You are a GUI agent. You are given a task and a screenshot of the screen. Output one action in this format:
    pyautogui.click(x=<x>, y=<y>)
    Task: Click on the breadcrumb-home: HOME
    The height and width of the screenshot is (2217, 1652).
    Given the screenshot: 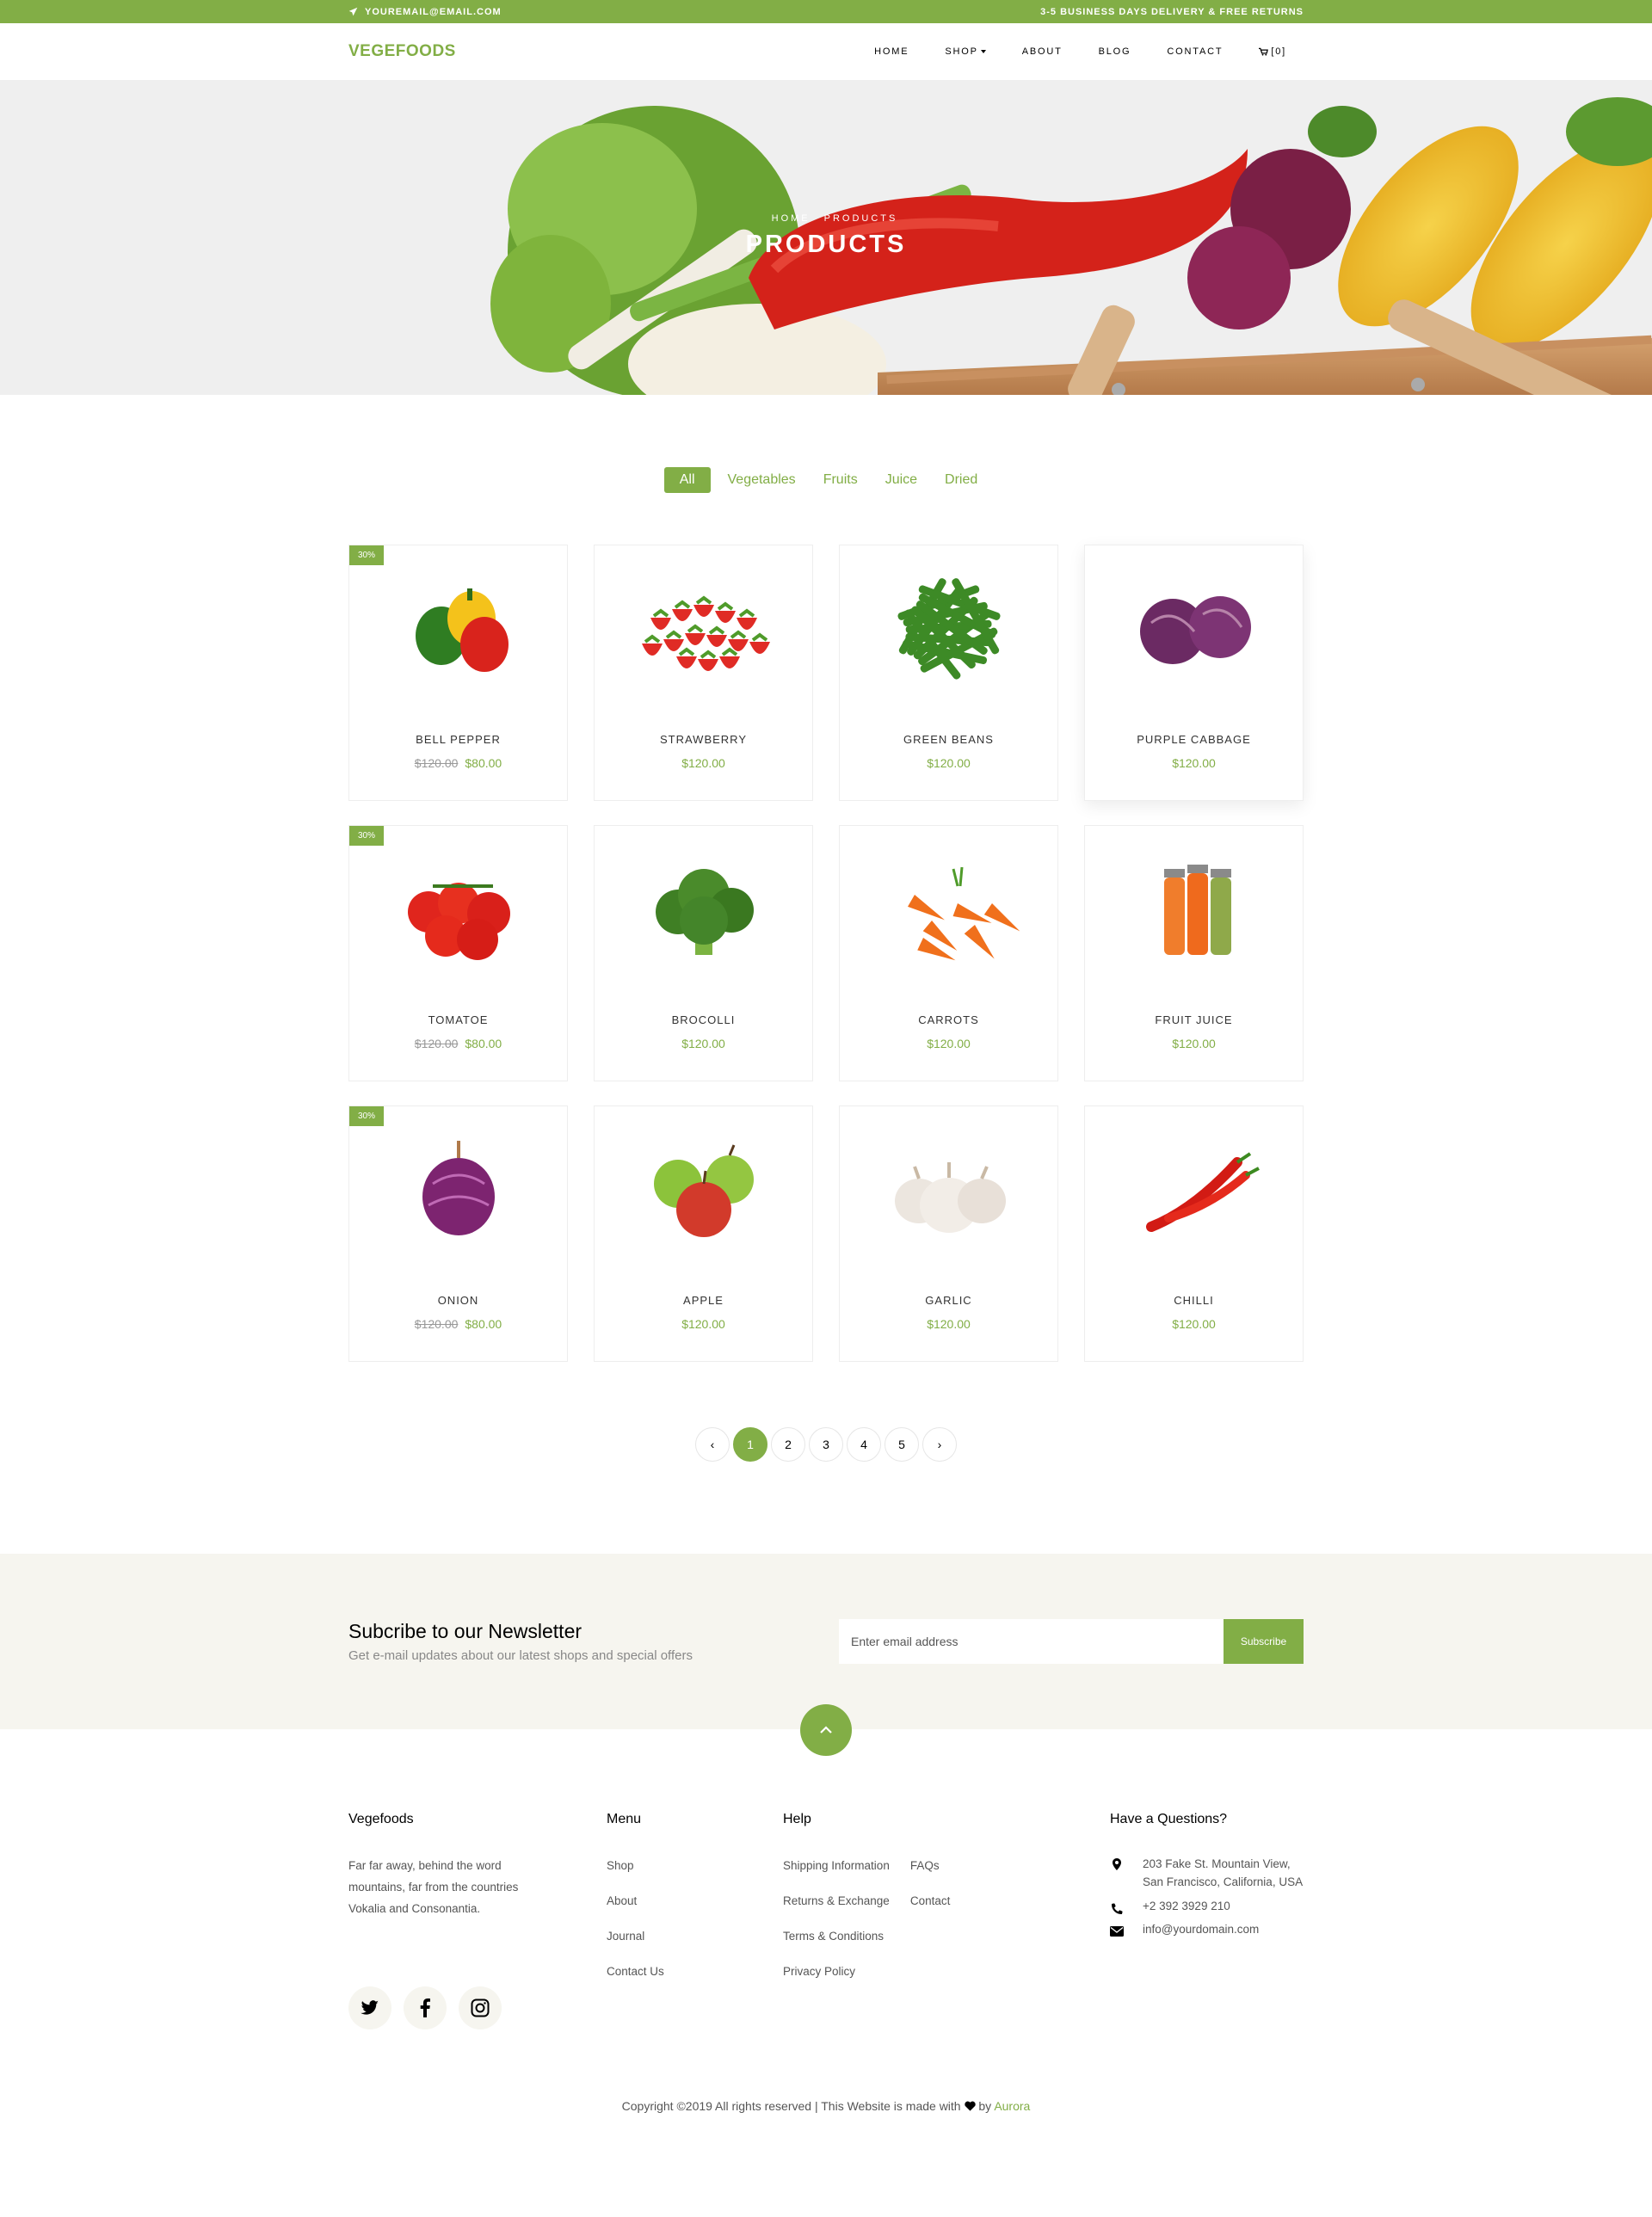 What is the action you would take?
    pyautogui.click(x=791, y=218)
    